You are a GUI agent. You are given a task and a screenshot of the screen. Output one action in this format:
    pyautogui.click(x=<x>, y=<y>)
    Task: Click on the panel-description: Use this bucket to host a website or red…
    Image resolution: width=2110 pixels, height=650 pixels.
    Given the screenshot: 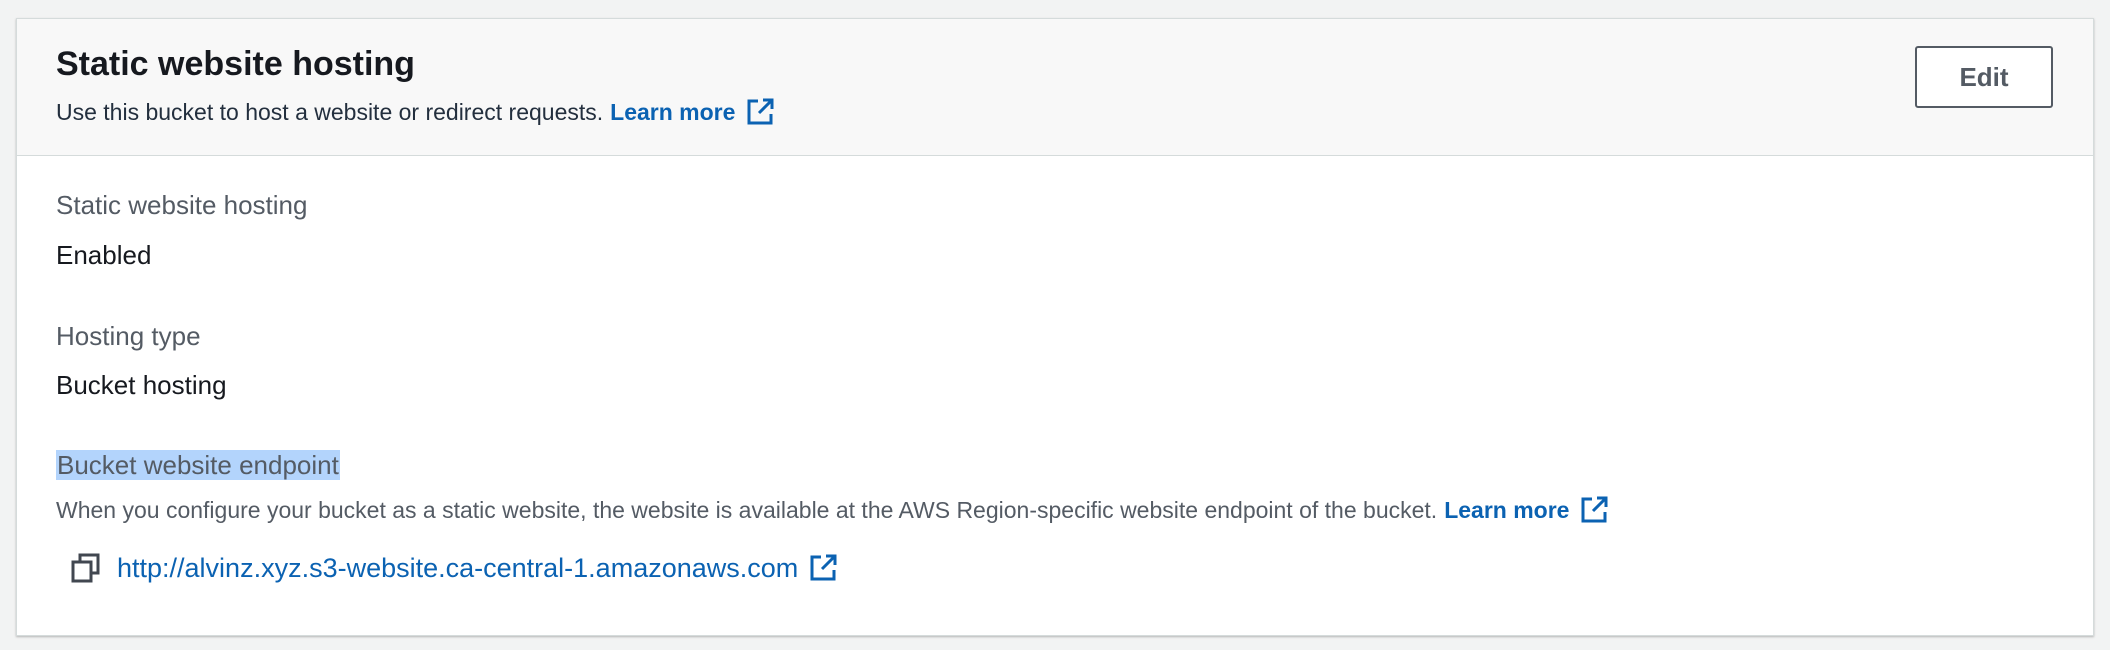 What is the action you would take?
    pyautogui.click(x=415, y=112)
    